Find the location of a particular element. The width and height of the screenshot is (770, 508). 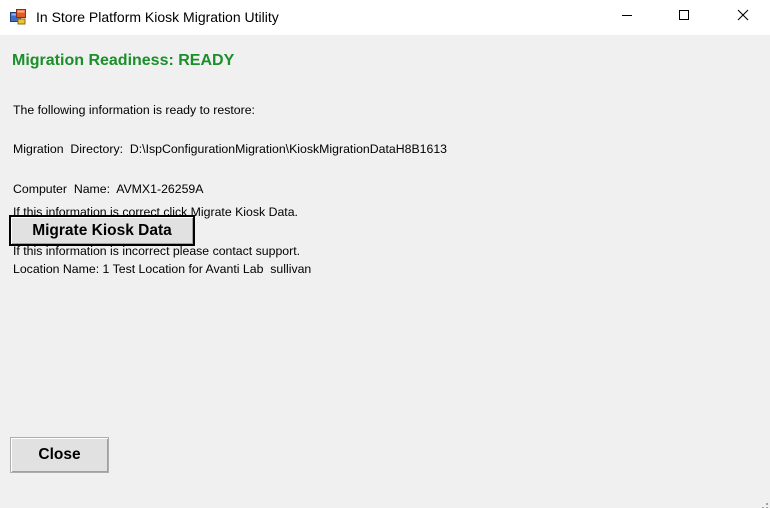

readiness-status-heading: Migration Readiness: READY is located at coordinates (123, 60).